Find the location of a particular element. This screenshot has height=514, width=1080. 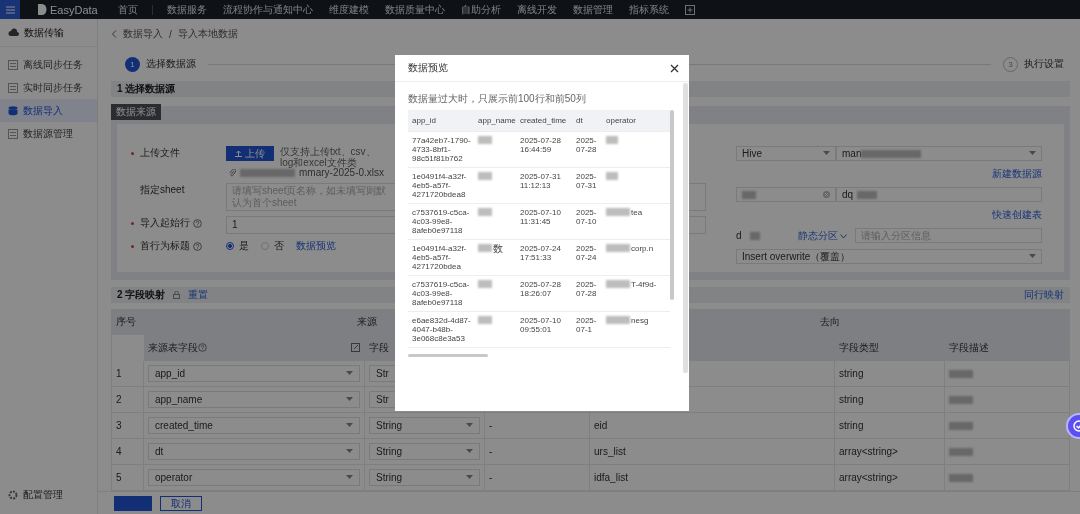

reset-link: 重置 is located at coordinates (198, 295).